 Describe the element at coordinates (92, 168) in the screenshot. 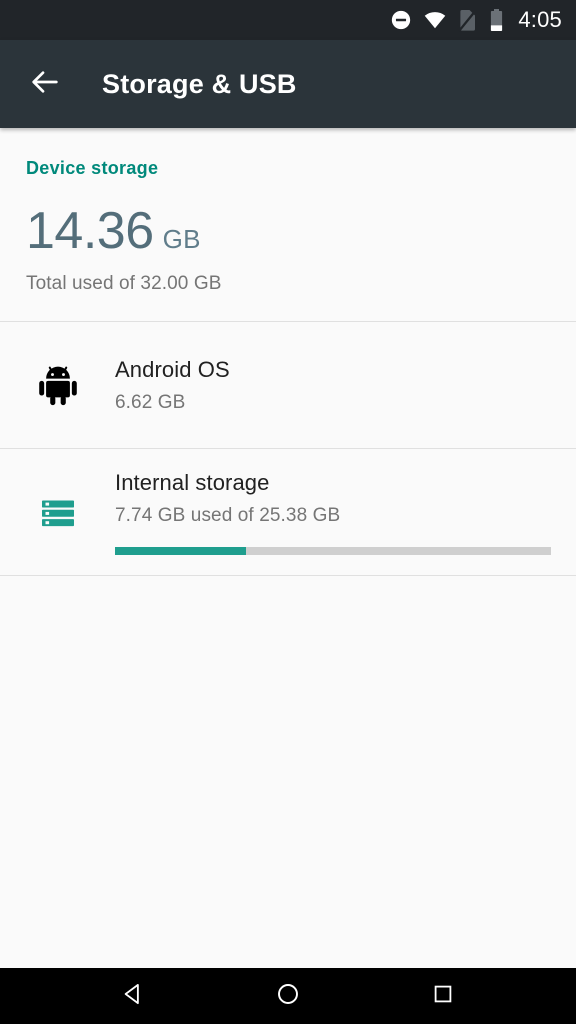

I see `device-storage-header: Device storage` at that location.